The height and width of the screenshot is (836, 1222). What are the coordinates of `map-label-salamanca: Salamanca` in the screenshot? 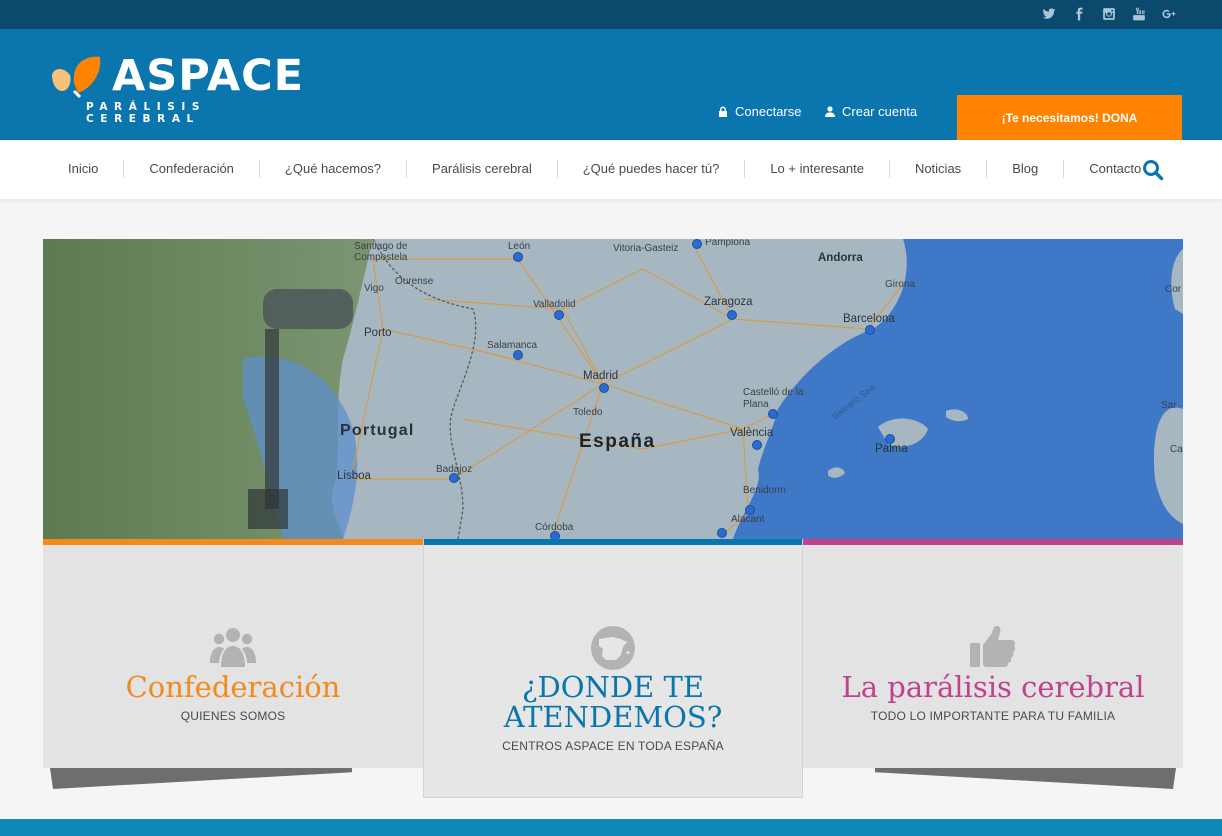 It's located at (512, 345).